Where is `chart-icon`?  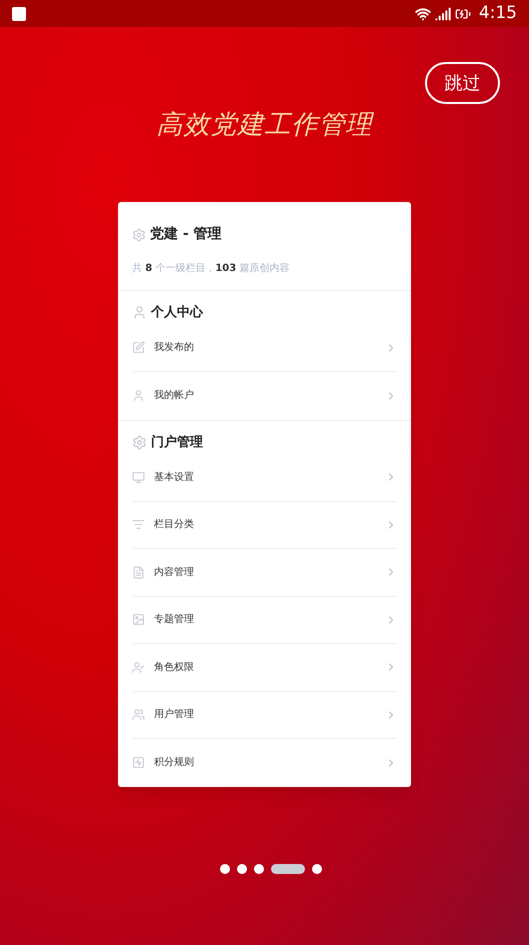
chart-icon is located at coordinates (138, 763).